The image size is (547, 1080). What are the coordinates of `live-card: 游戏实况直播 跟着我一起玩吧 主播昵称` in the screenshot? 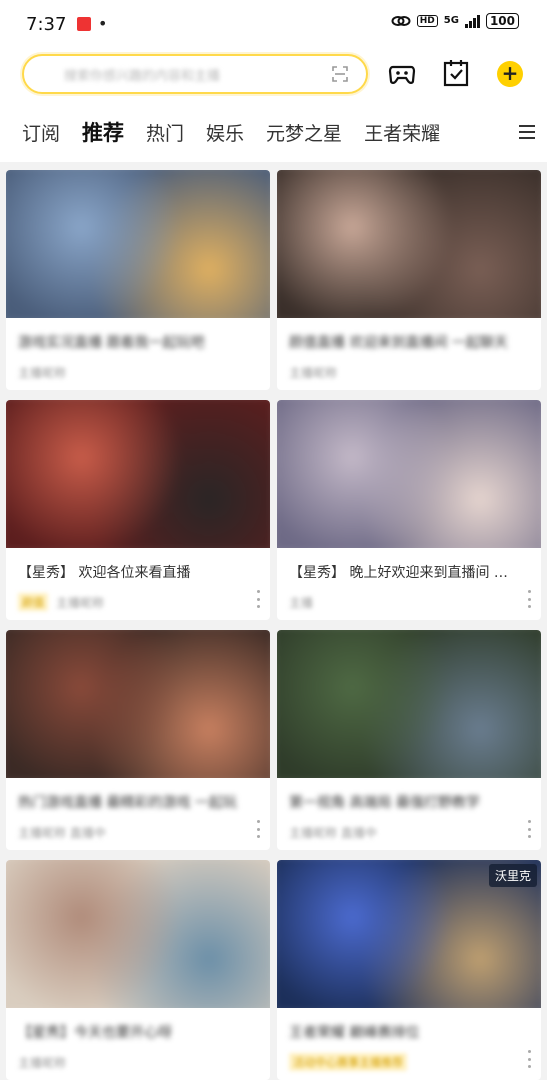 It's located at (138, 280).